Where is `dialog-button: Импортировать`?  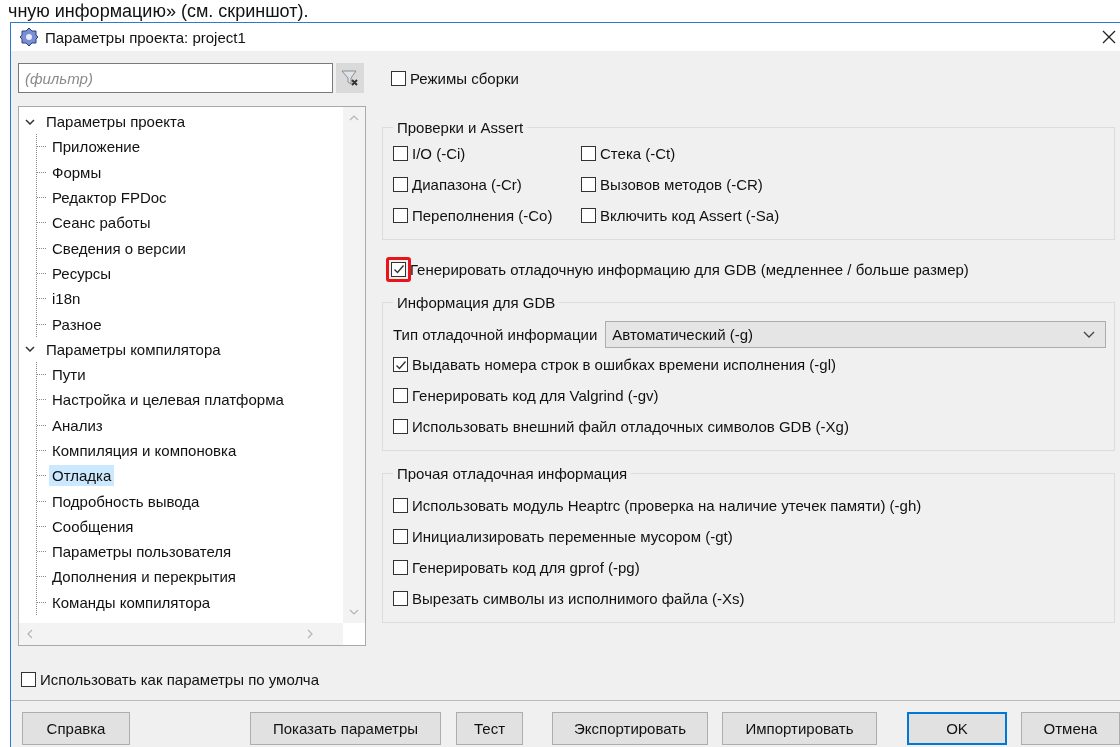 dialog-button: Импортировать is located at coordinates (799, 728).